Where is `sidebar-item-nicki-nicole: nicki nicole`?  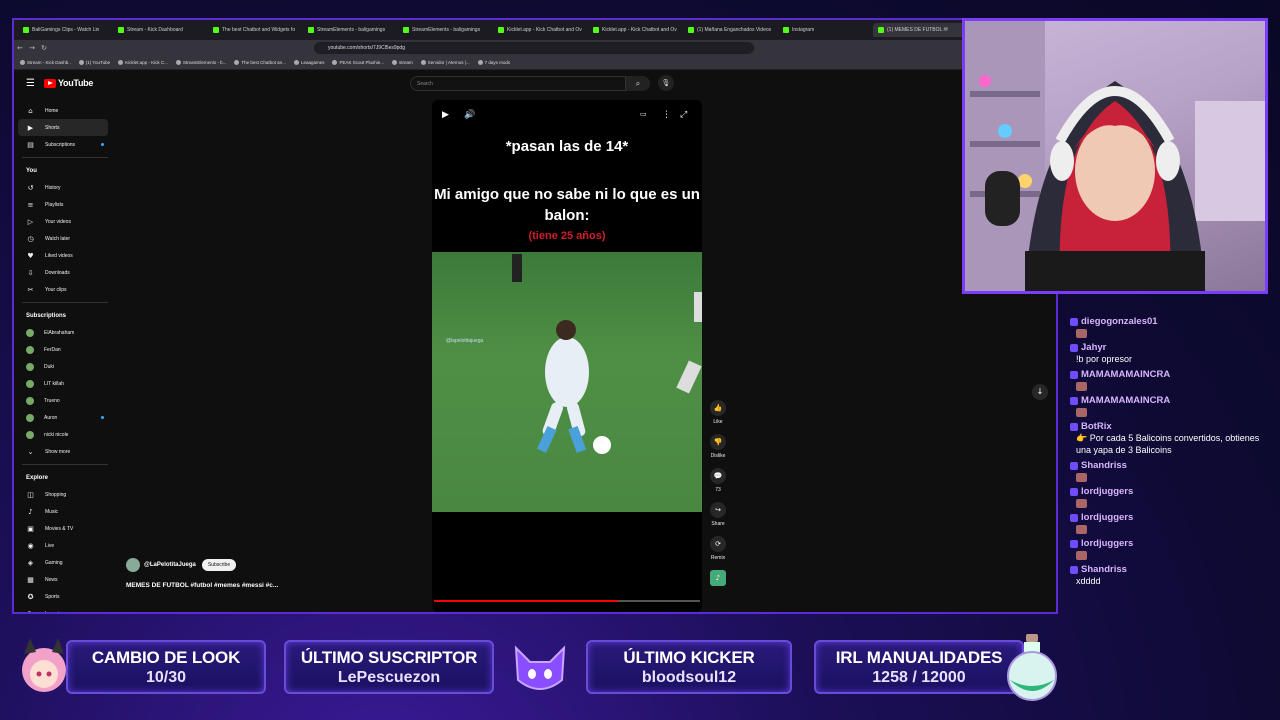 sidebar-item-nicki-nicole: nicki nicole is located at coordinates (63, 434).